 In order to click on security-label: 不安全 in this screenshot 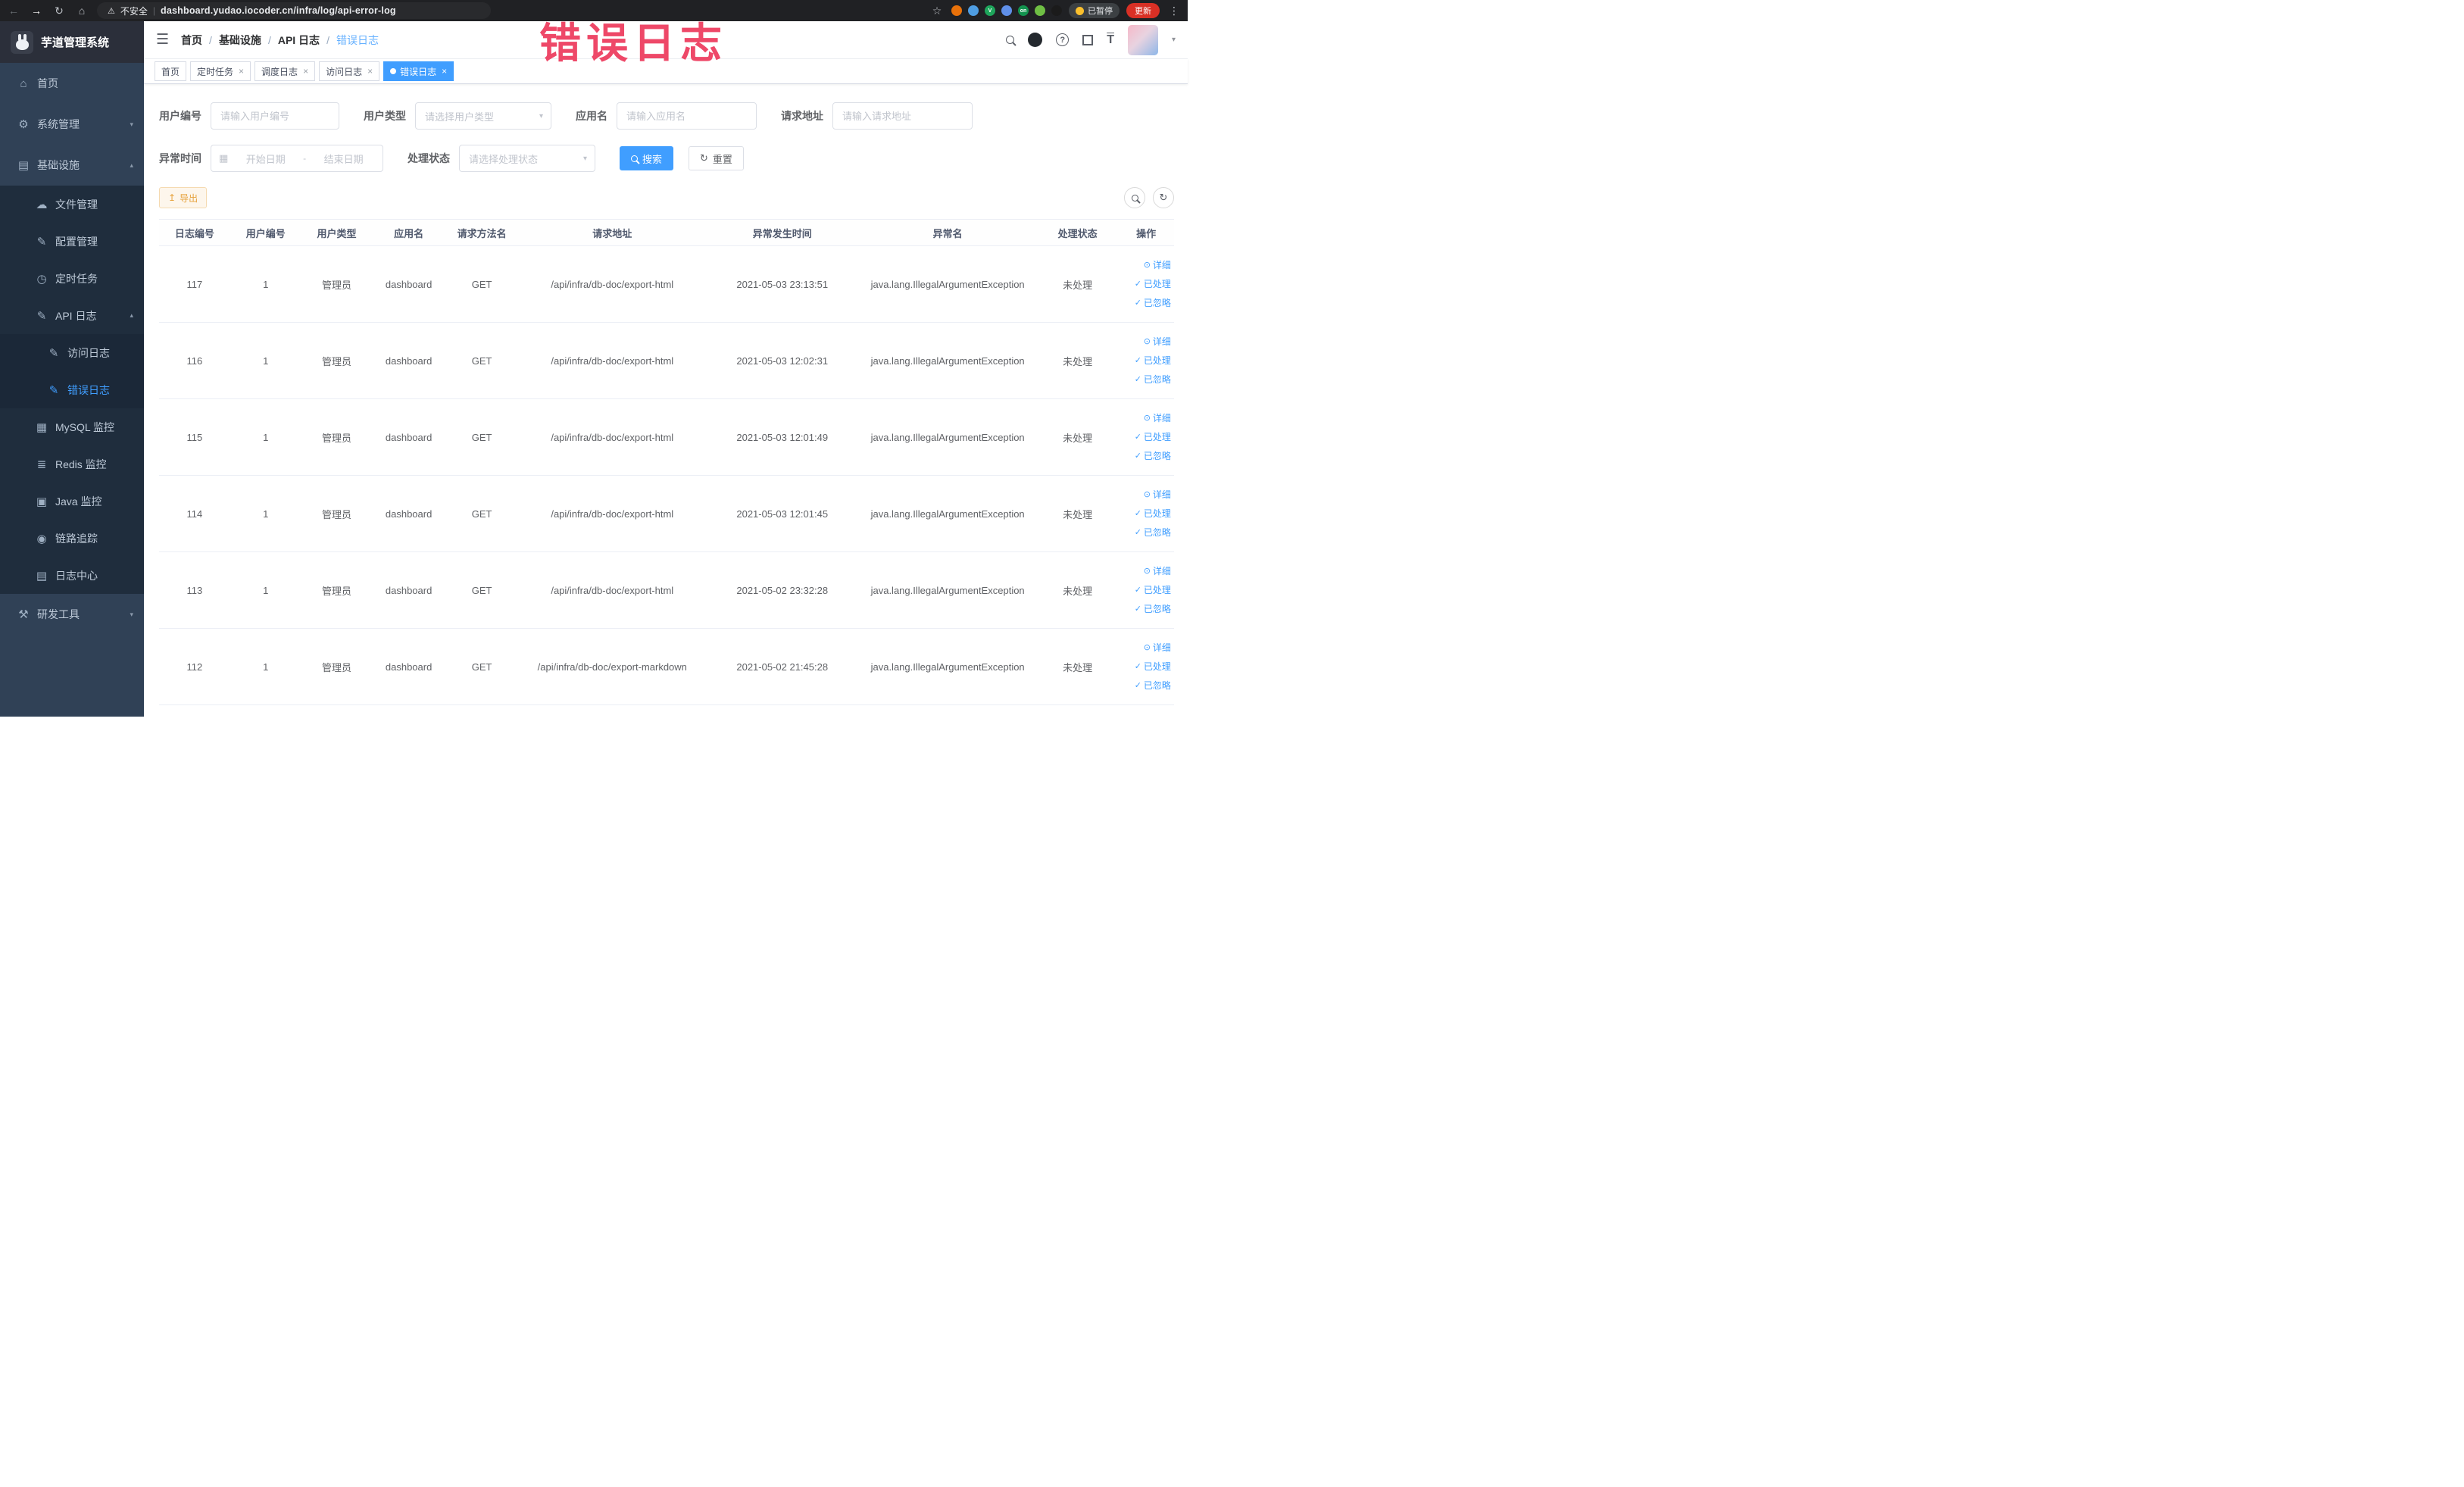, I will do `click(134, 11)`.